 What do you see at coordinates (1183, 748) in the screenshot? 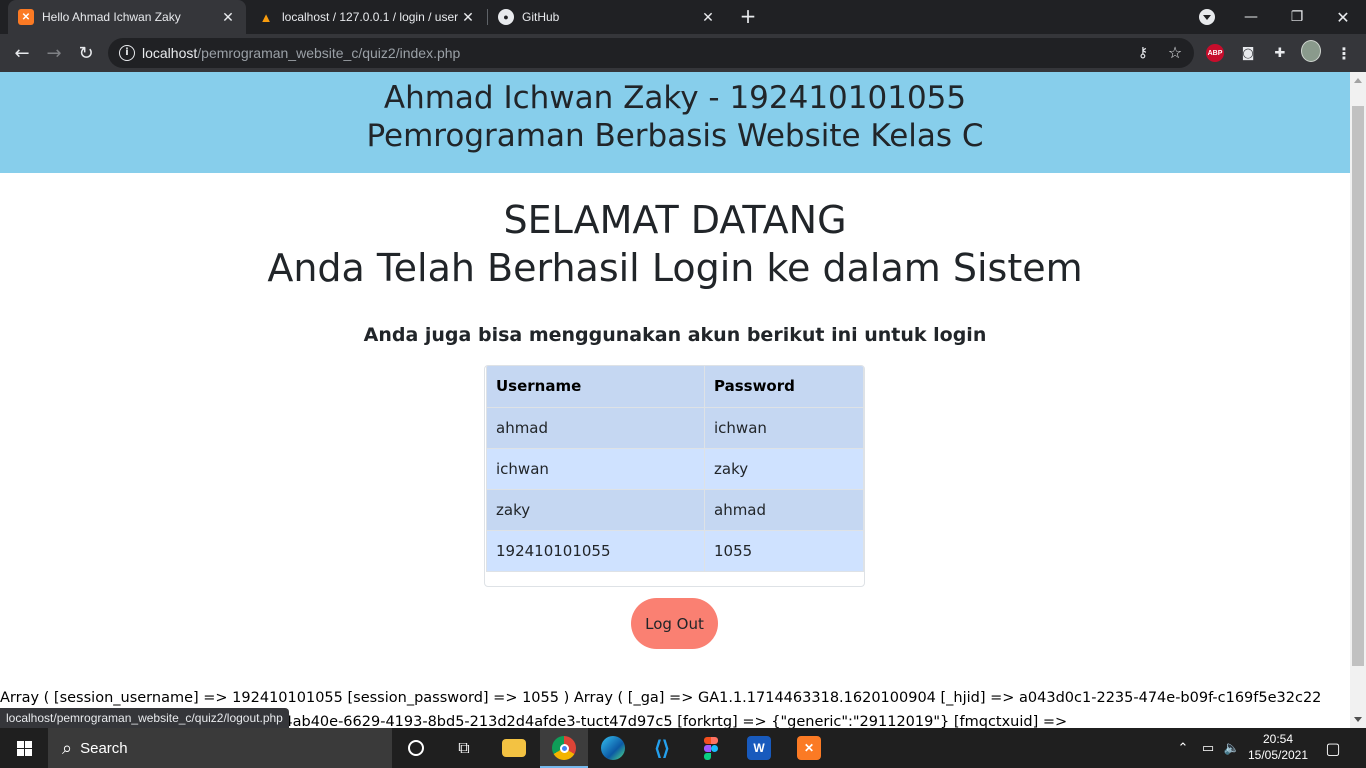
I see `tray-chevron-icon: ⌃` at bounding box center [1183, 748].